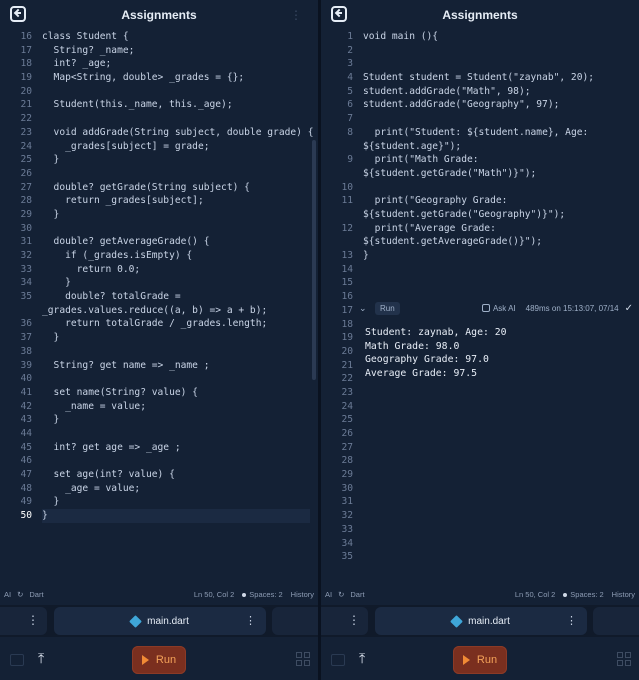 The width and height of the screenshot is (639, 680). I want to click on code-line: set age(int? value) {, so click(176, 475).